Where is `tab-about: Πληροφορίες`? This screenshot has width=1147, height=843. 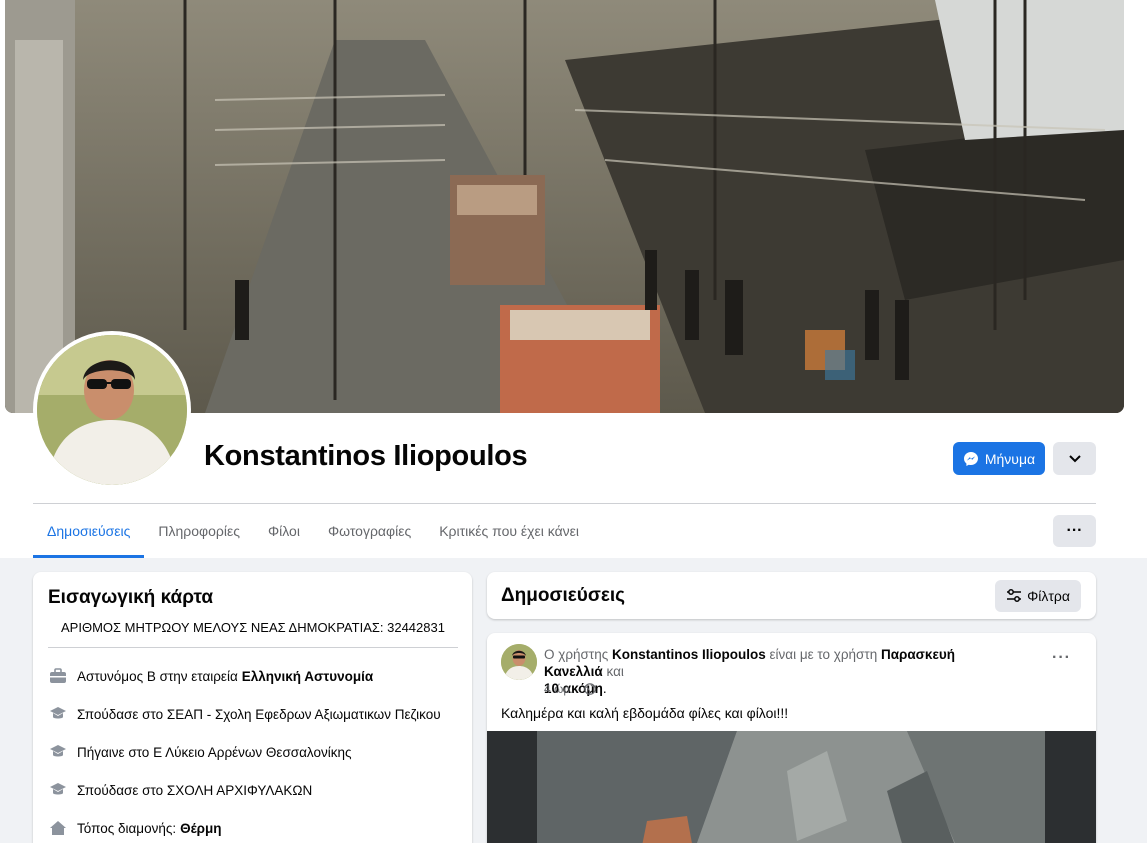 tab-about: Πληροφορίες is located at coordinates (199, 531).